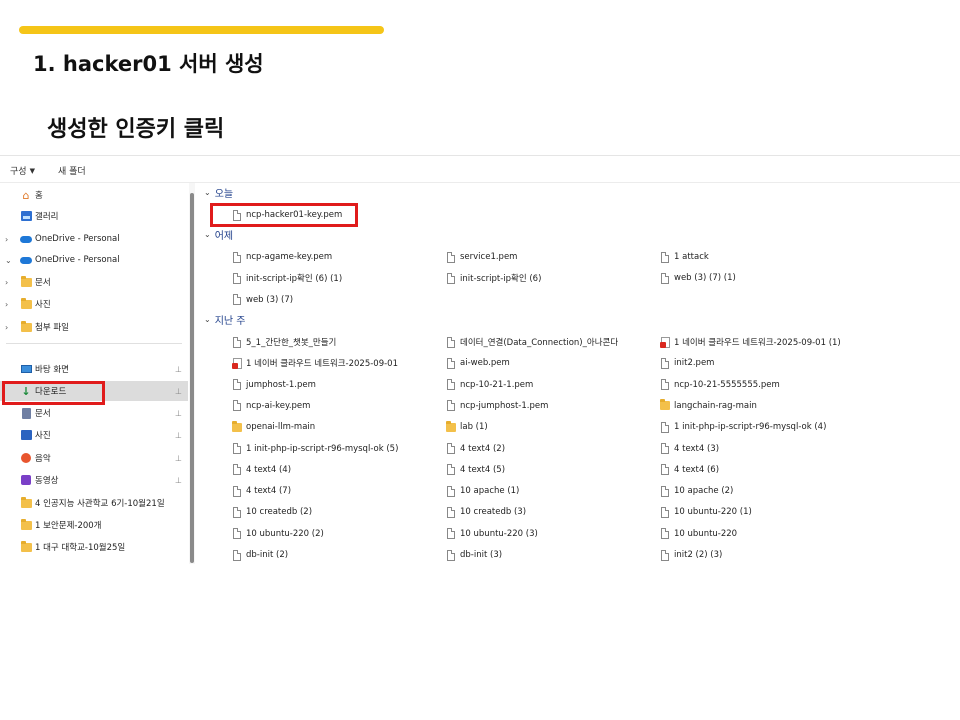 The height and width of the screenshot is (720, 960). What do you see at coordinates (201, 30) in the screenshot?
I see `accent-bar` at bounding box center [201, 30].